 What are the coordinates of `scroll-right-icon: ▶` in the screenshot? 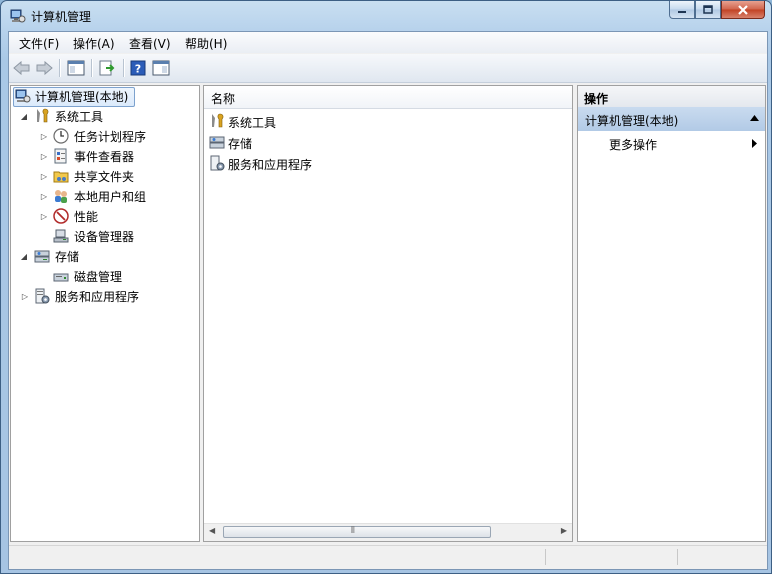 It's located at (564, 530).